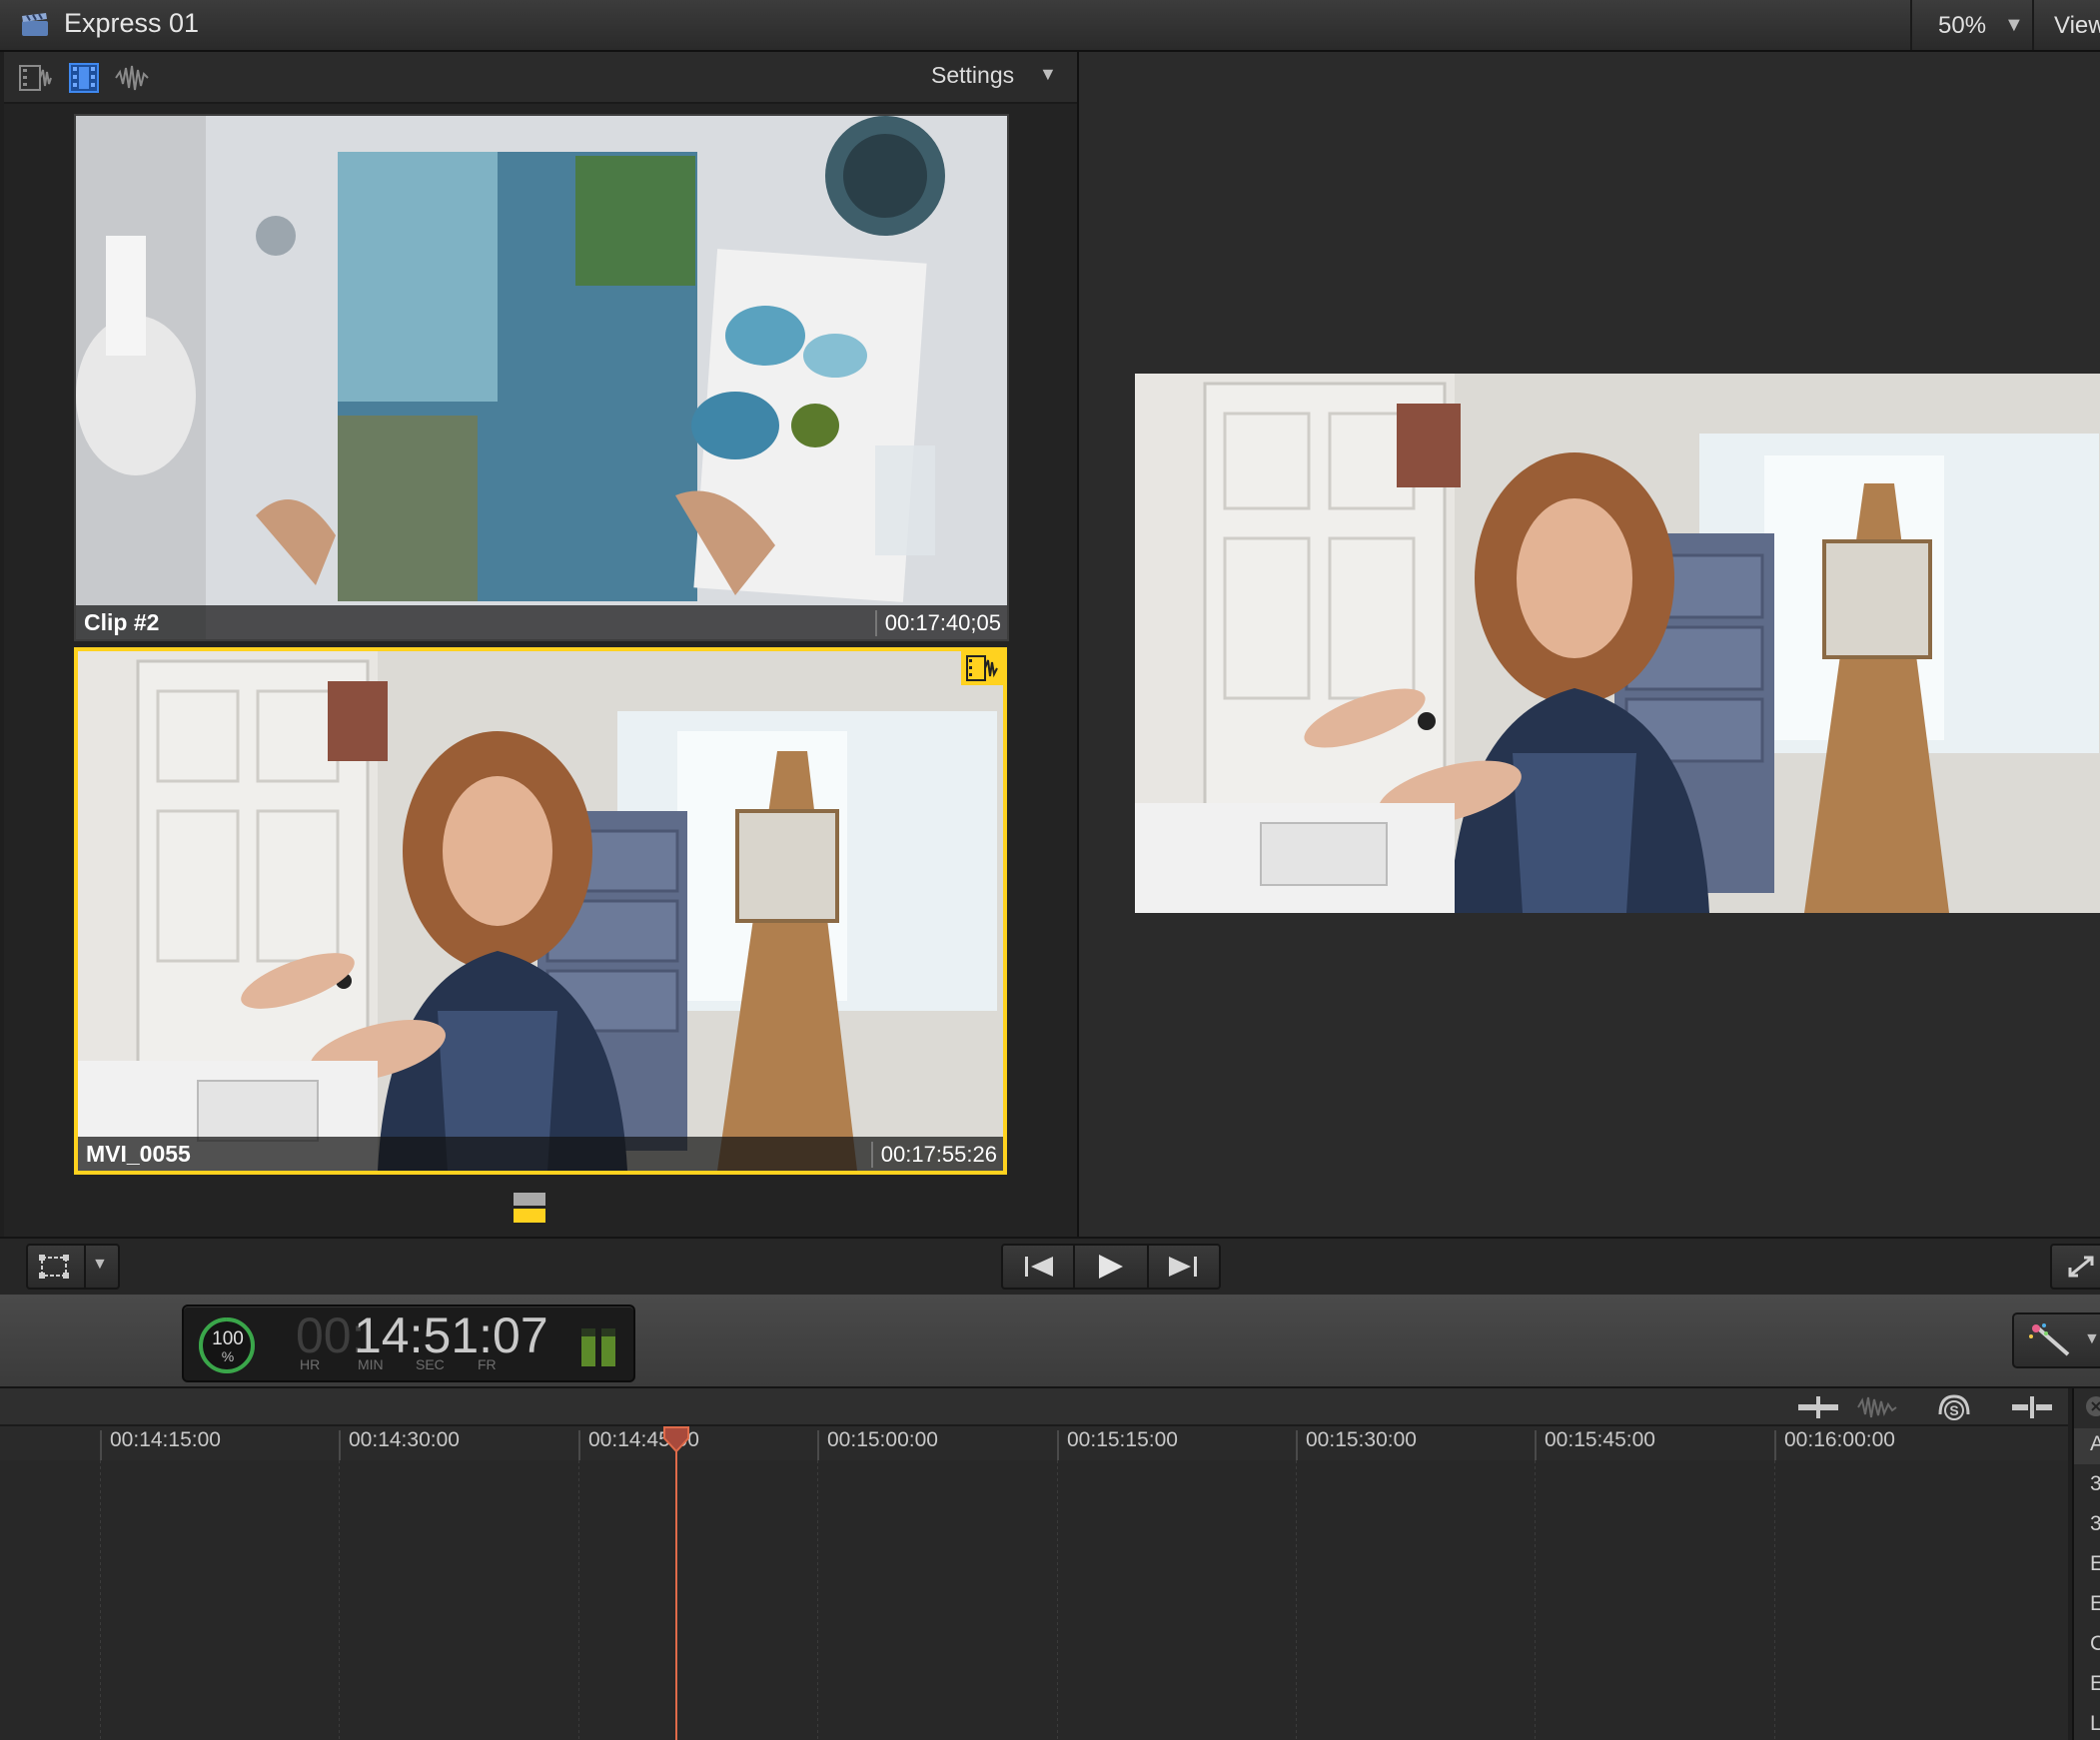  I want to click on enhancements-button: ▼, so click(2056, 1340).